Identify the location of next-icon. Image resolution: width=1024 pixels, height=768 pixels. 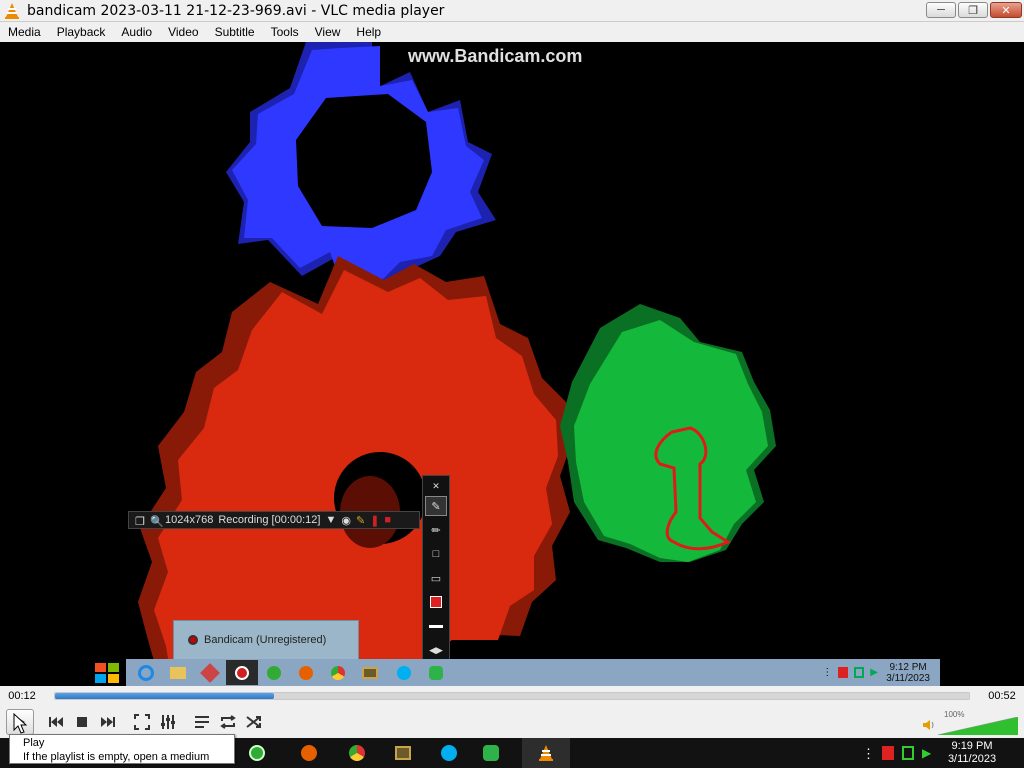
(108, 722).